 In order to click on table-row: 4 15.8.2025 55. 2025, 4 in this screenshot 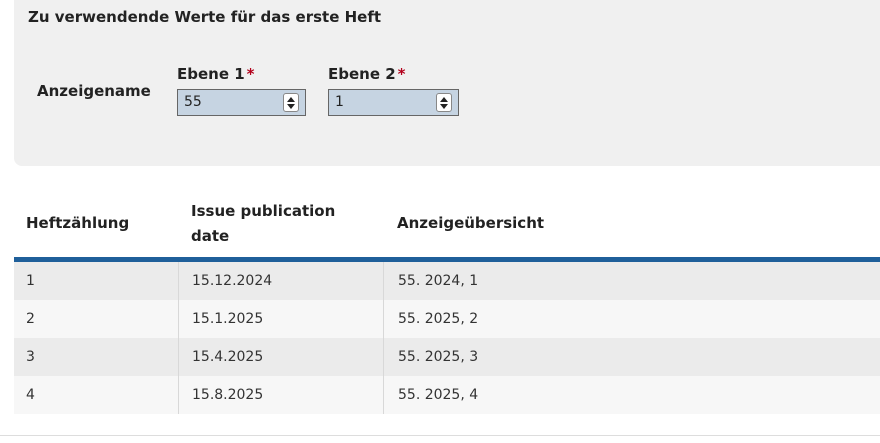, I will do `click(447, 395)`.